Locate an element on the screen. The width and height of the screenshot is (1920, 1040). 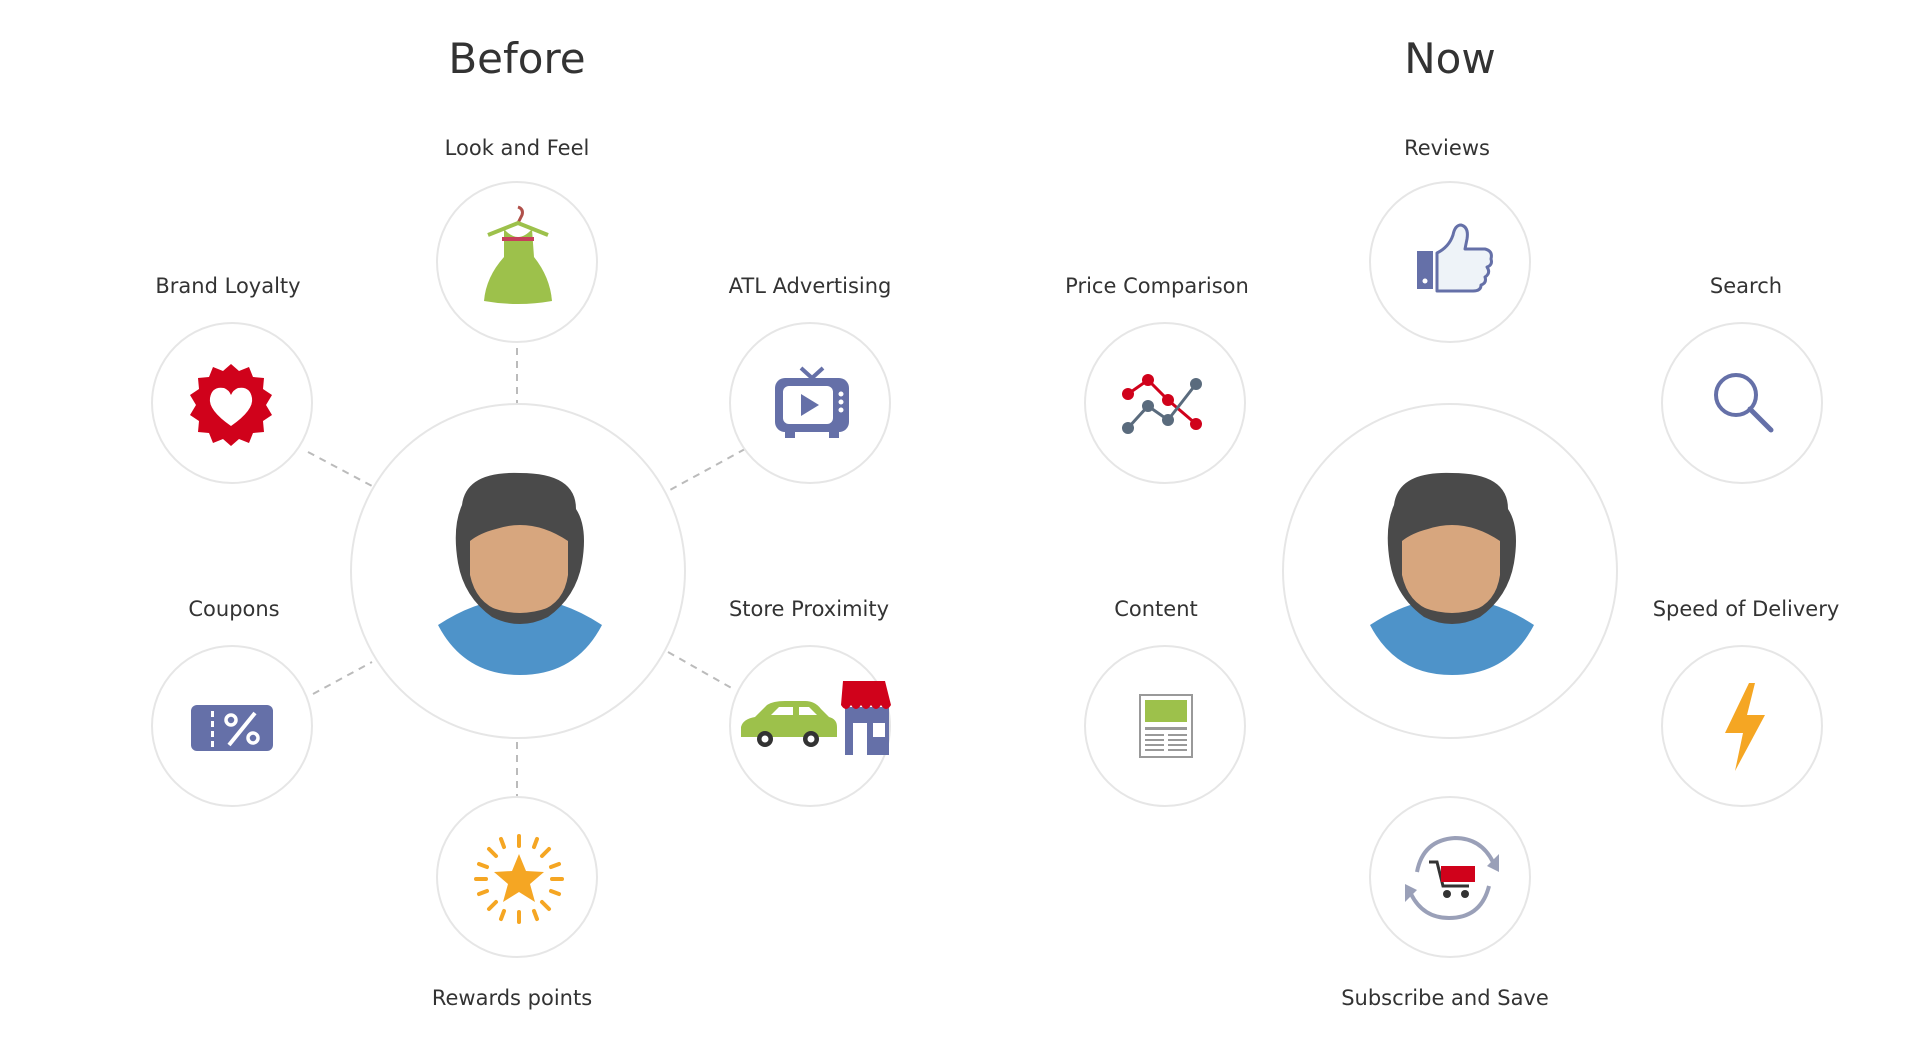
cart-cycle-icon is located at coordinates (1452, 878).